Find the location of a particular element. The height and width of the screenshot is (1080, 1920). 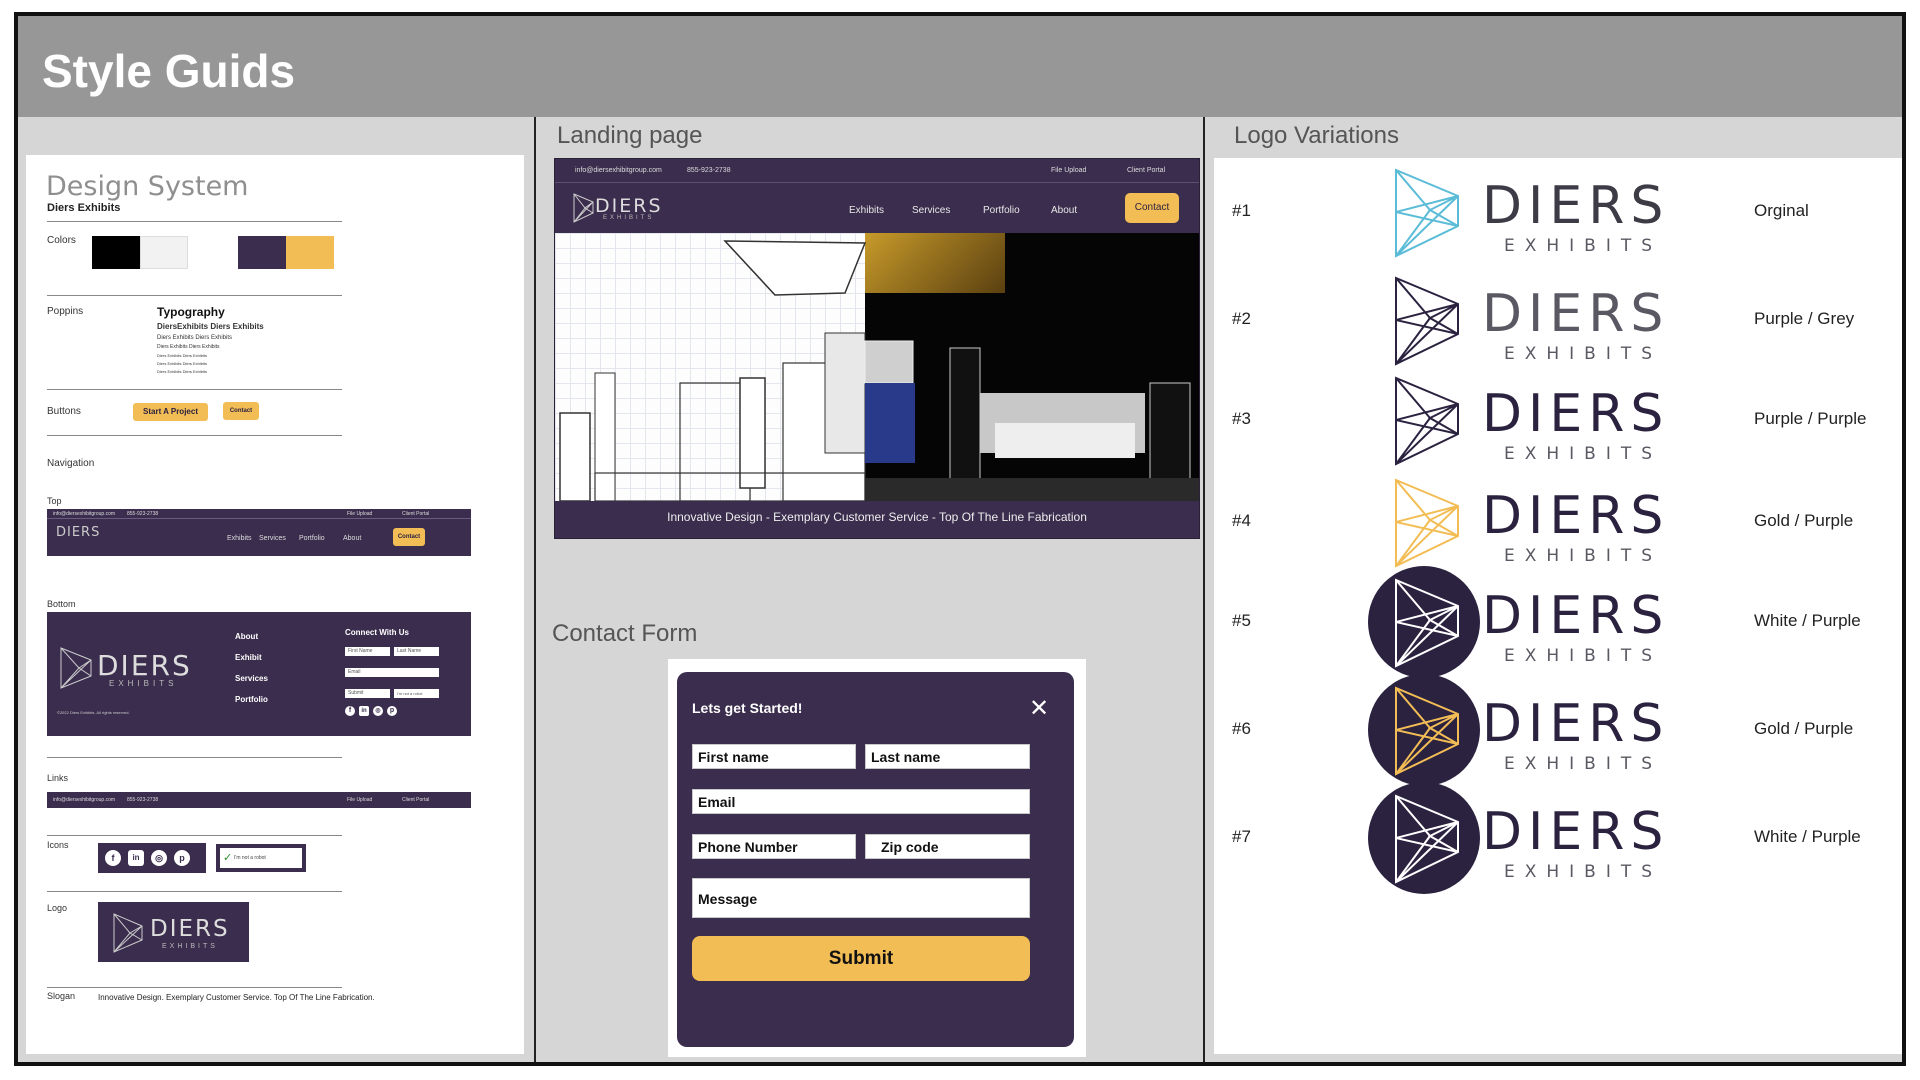

footer-link: Services is located at coordinates (251, 678).